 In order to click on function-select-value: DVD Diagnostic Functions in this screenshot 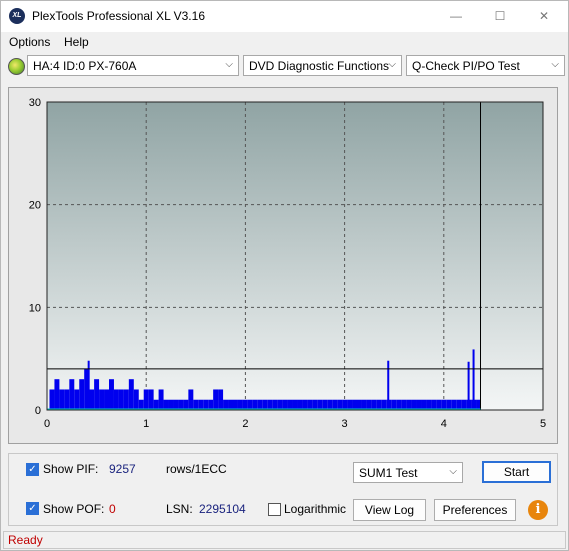, I will do `click(319, 66)`.